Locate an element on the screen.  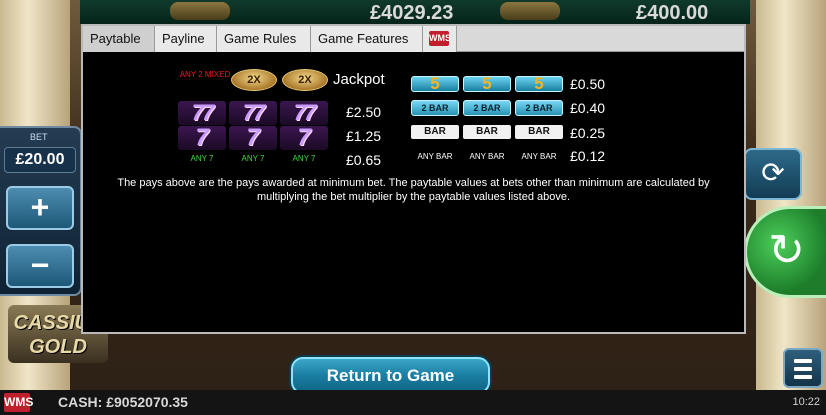
increase-bet-button: + is located at coordinates (40, 208).